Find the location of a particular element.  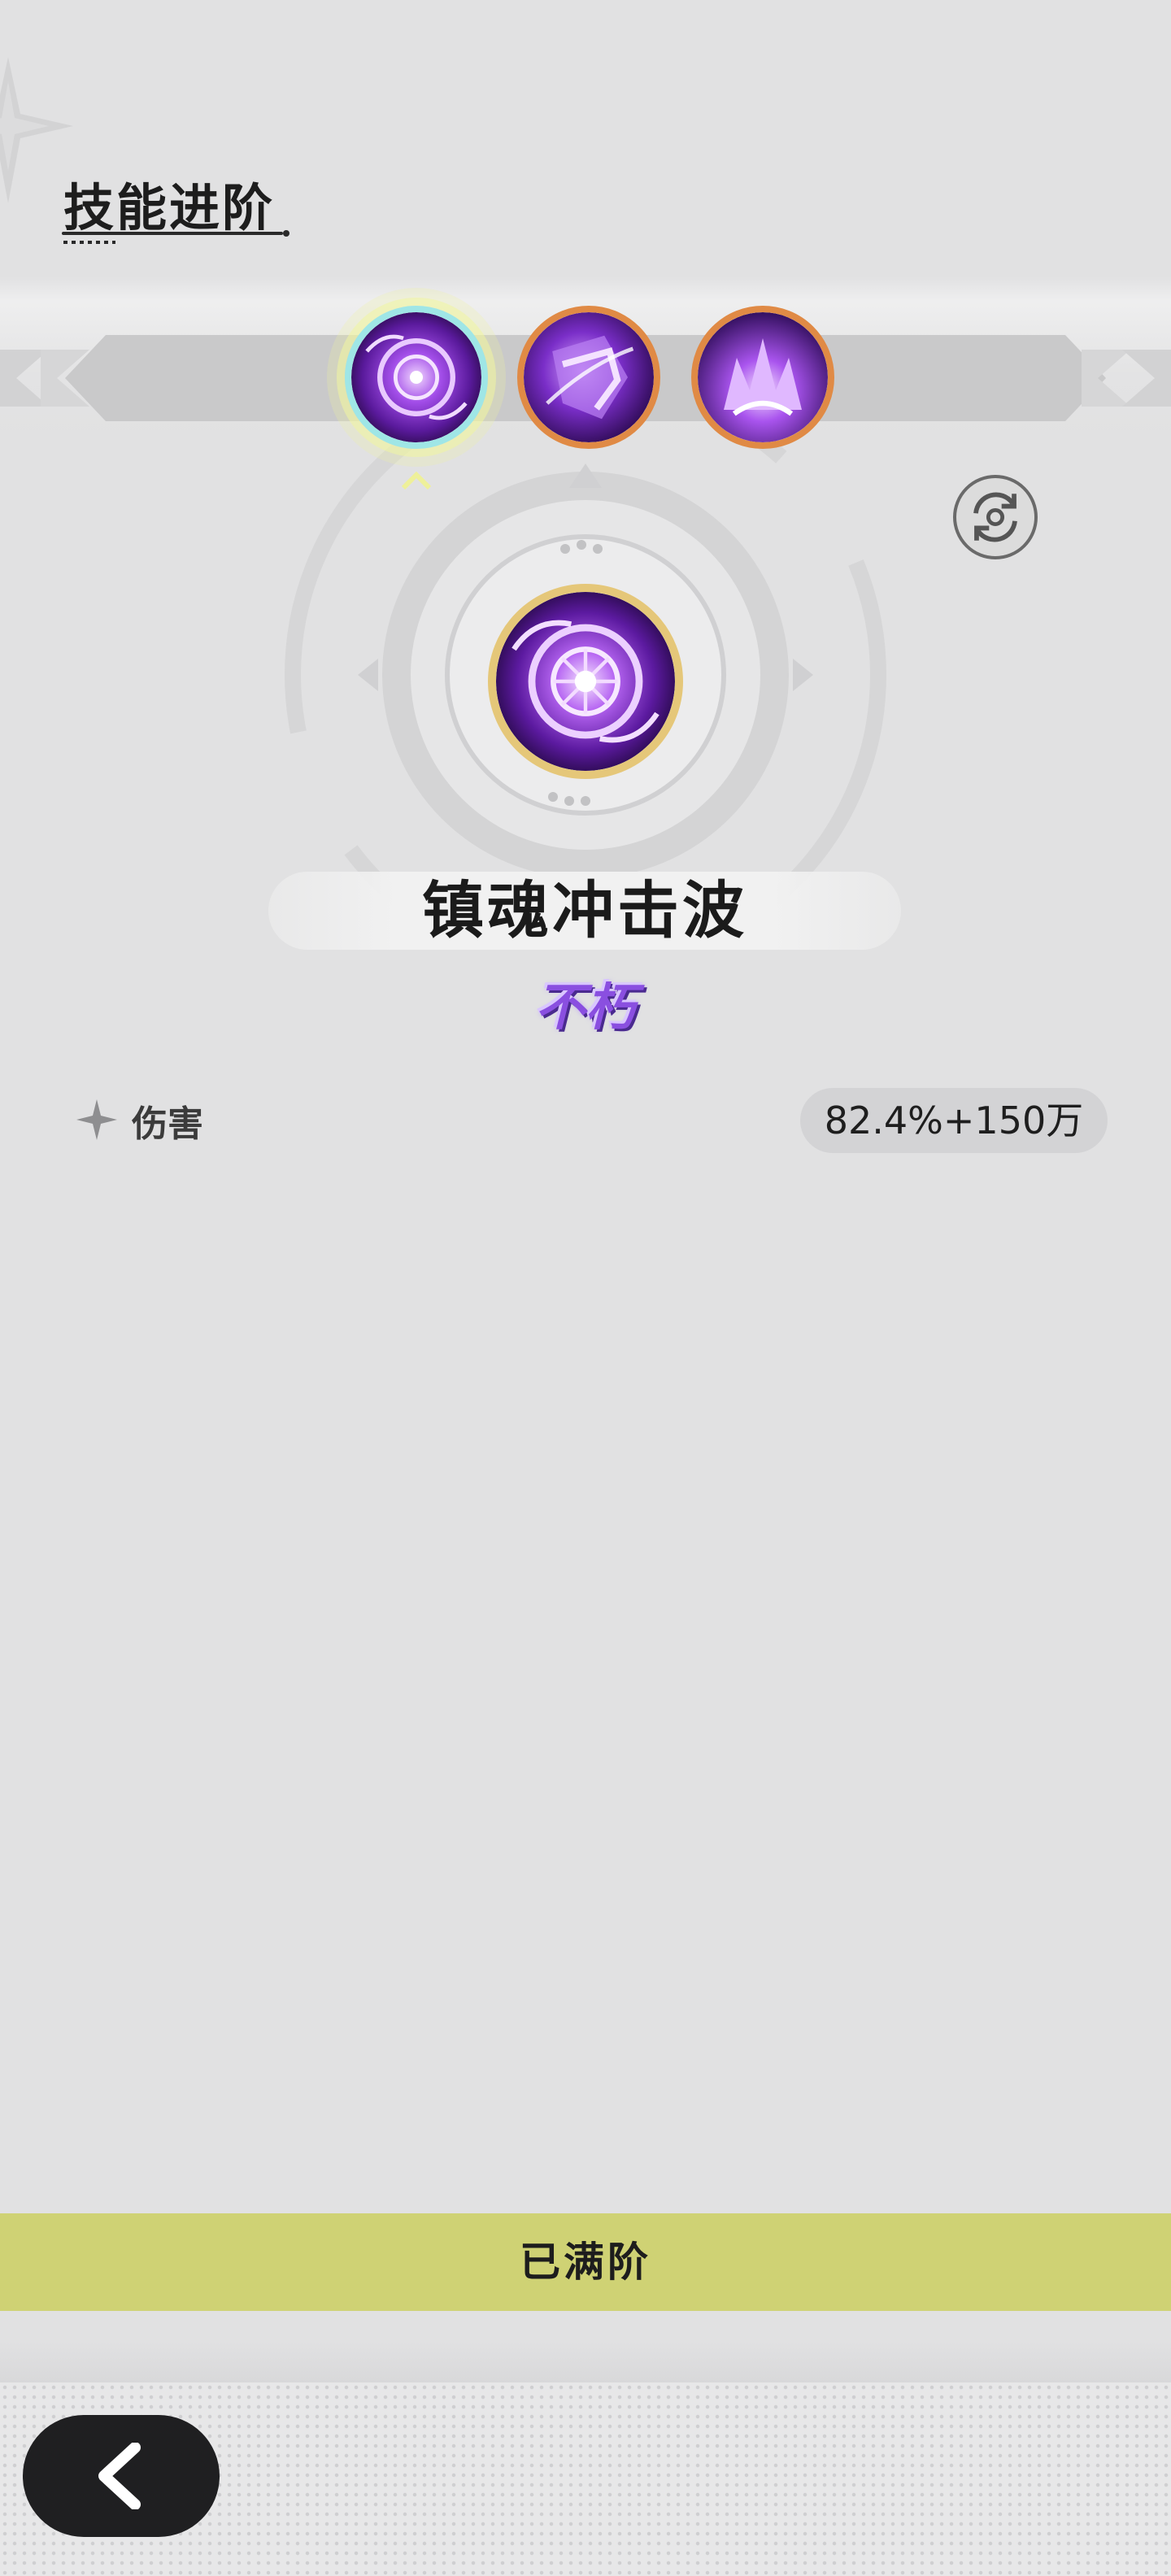

page-title: 技能进阶 is located at coordinates (170, 208).